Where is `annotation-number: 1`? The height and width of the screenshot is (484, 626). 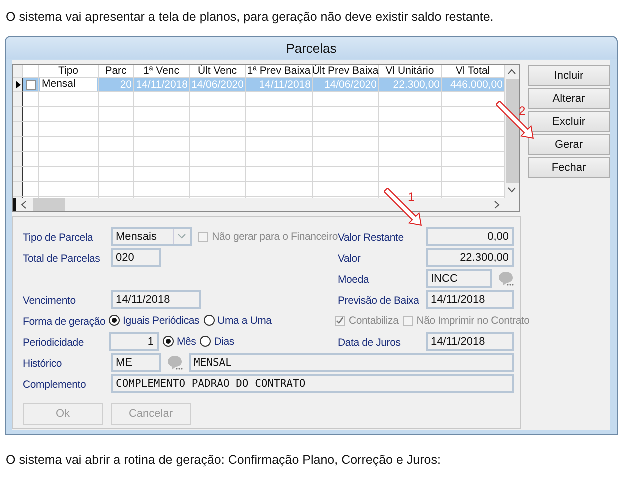
annotation-number: 1 is located at coordinates (411, 197).